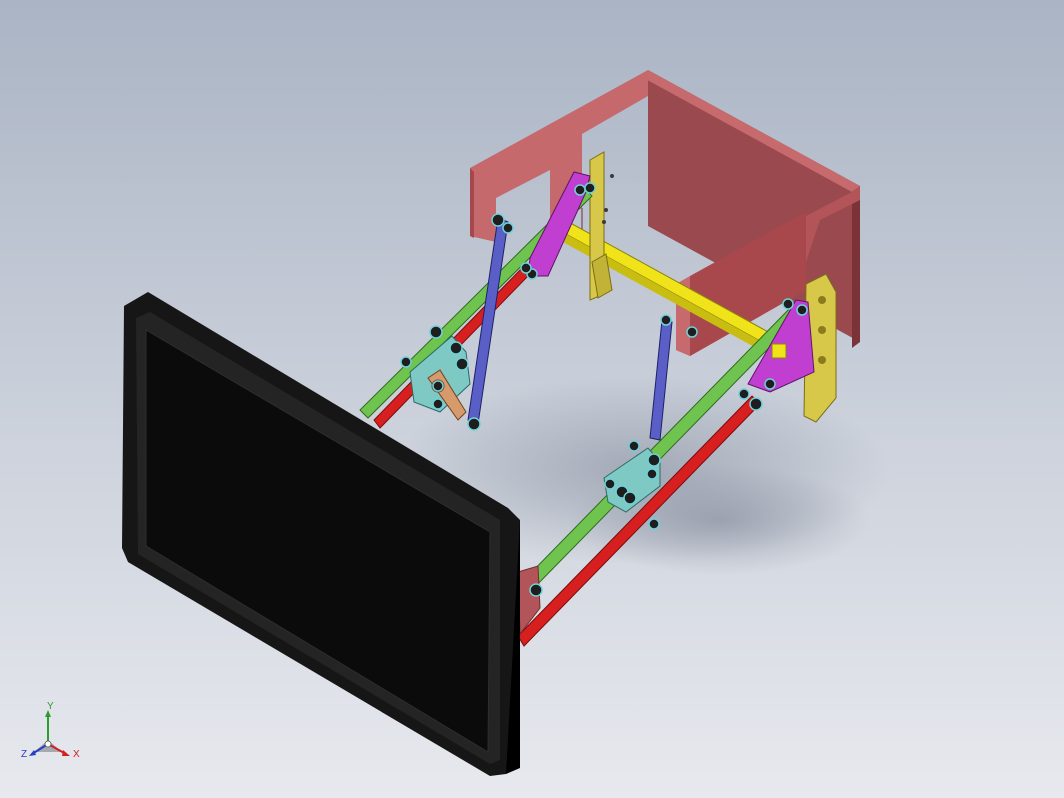 The image size is (1064, 798). I want to click on orientation-triad: Y Z X, so click(53, 735).